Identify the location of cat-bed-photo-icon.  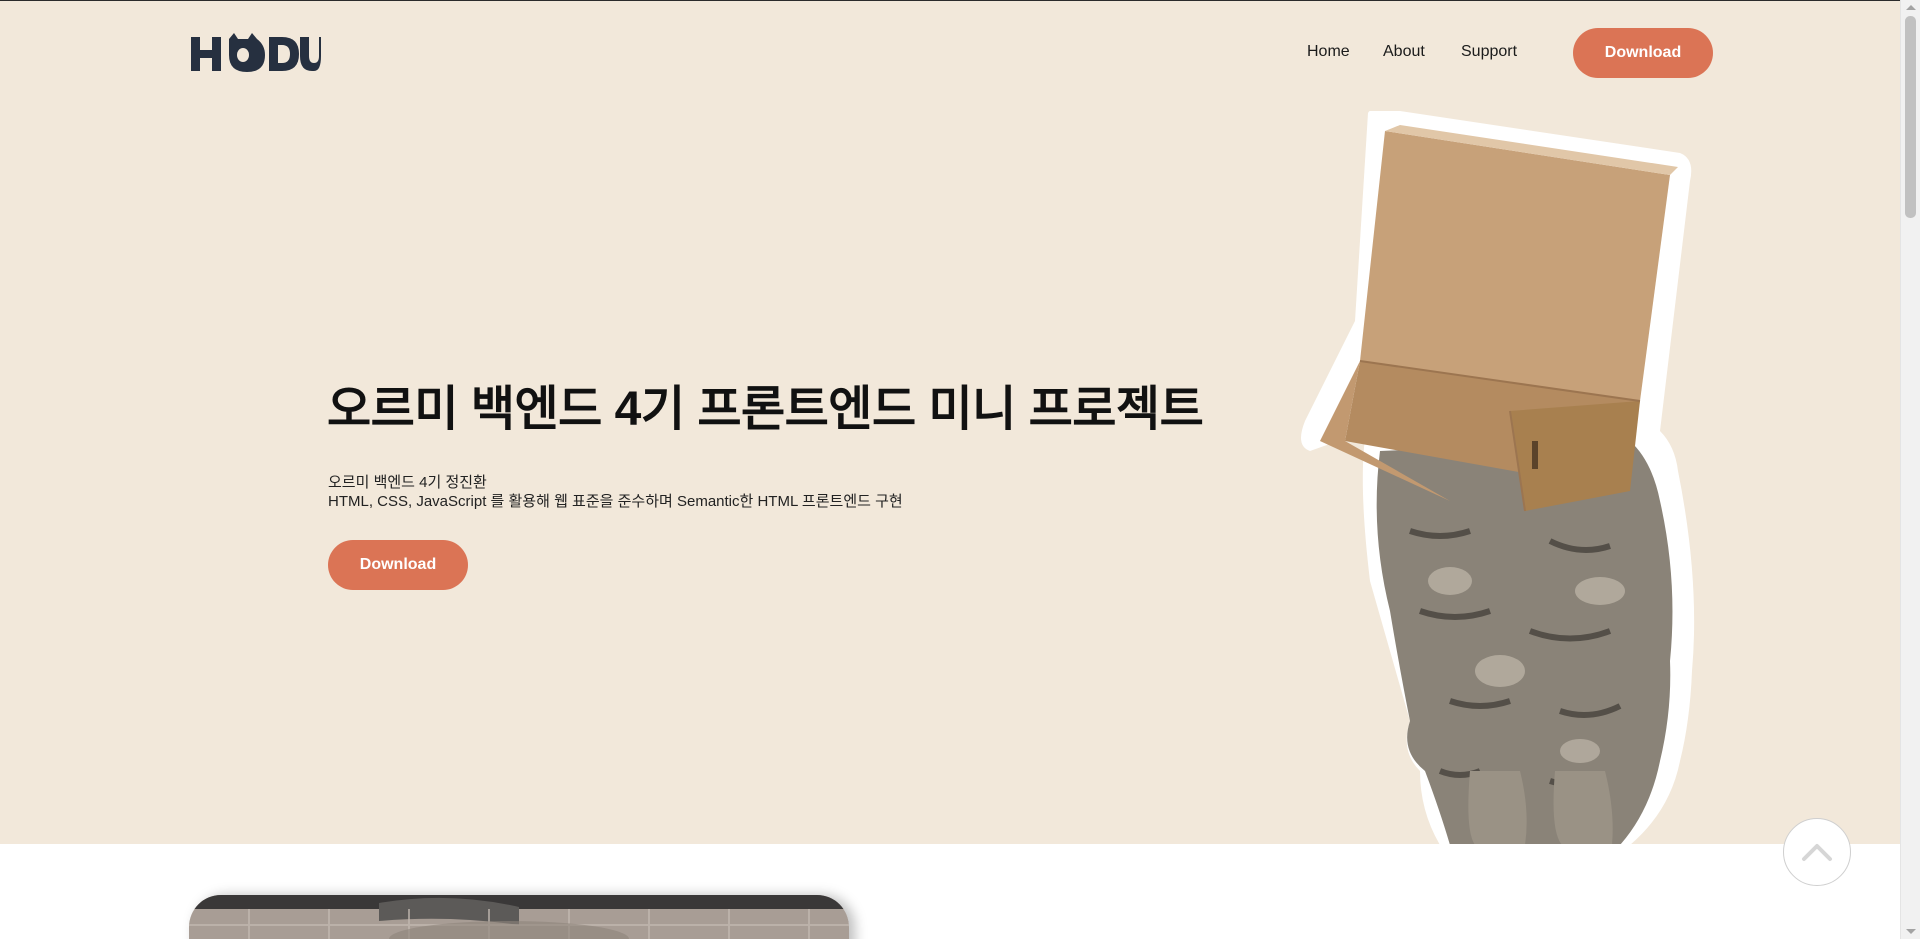
(519, 917).